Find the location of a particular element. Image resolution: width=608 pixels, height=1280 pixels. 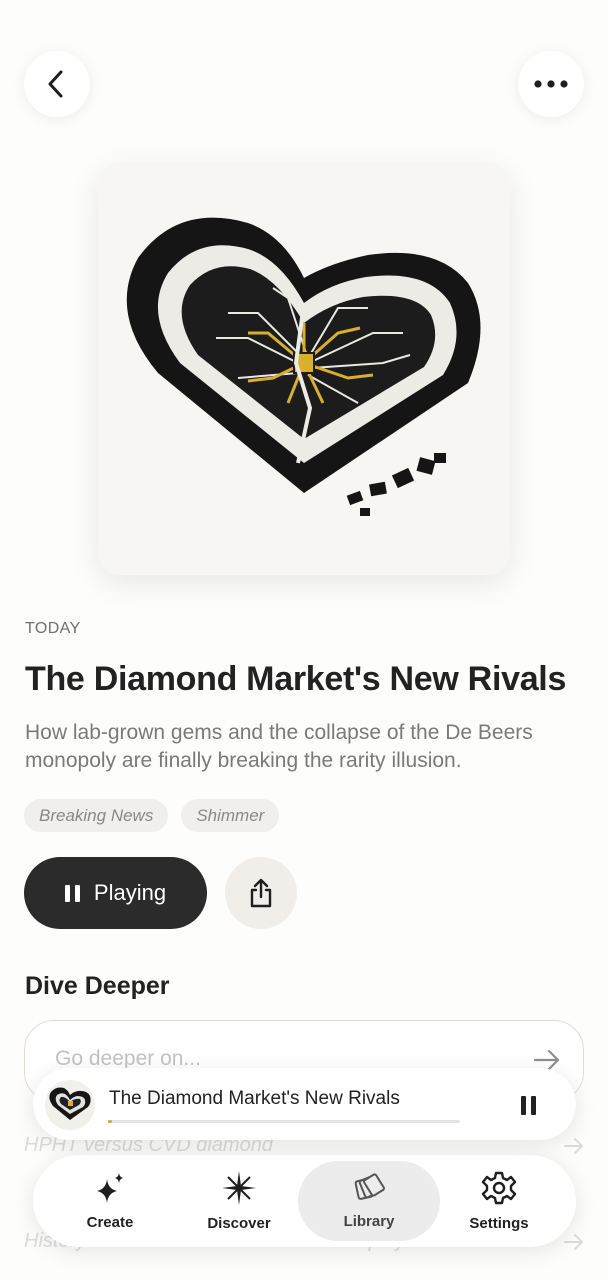

diamond-heart-circuit-artwork is located at coordinates (303, 366).